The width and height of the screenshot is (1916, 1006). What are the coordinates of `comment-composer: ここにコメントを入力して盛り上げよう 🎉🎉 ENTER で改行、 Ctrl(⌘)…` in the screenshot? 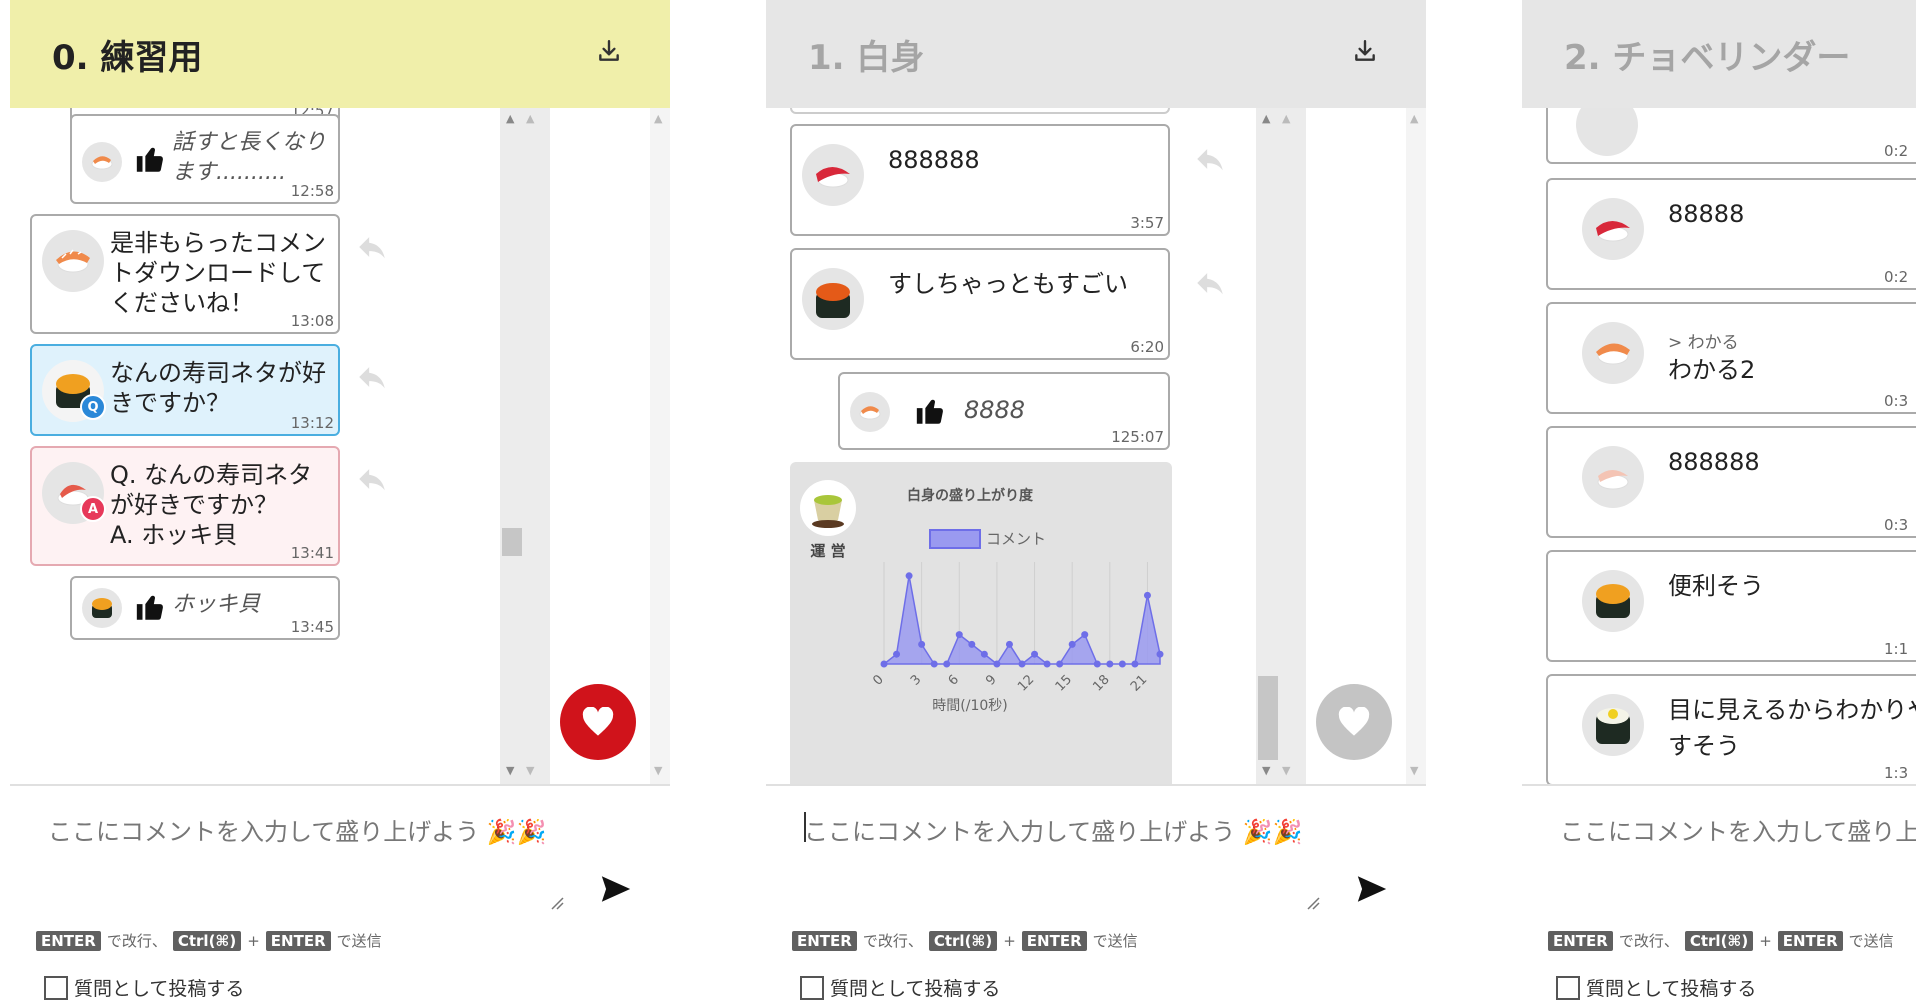 It's located at (1096, 895).